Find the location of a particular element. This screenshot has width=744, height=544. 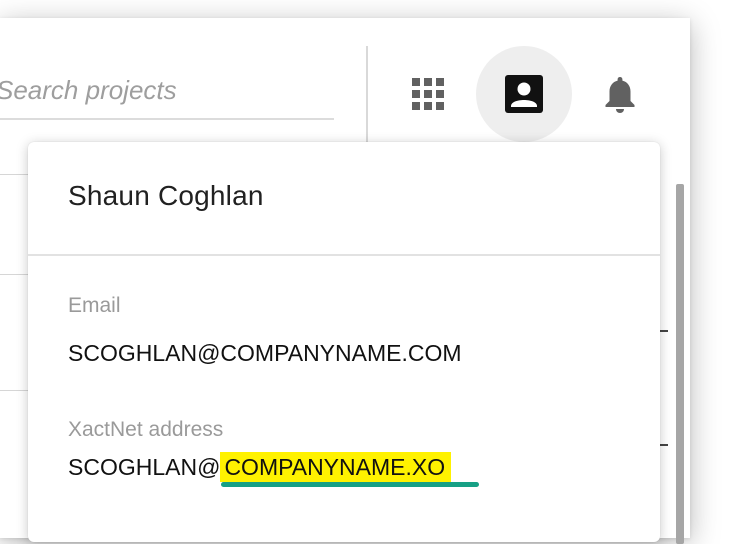

email-value: SCOGHLAN@COMPANYNAME.COM is located at coordinates (265, 353).